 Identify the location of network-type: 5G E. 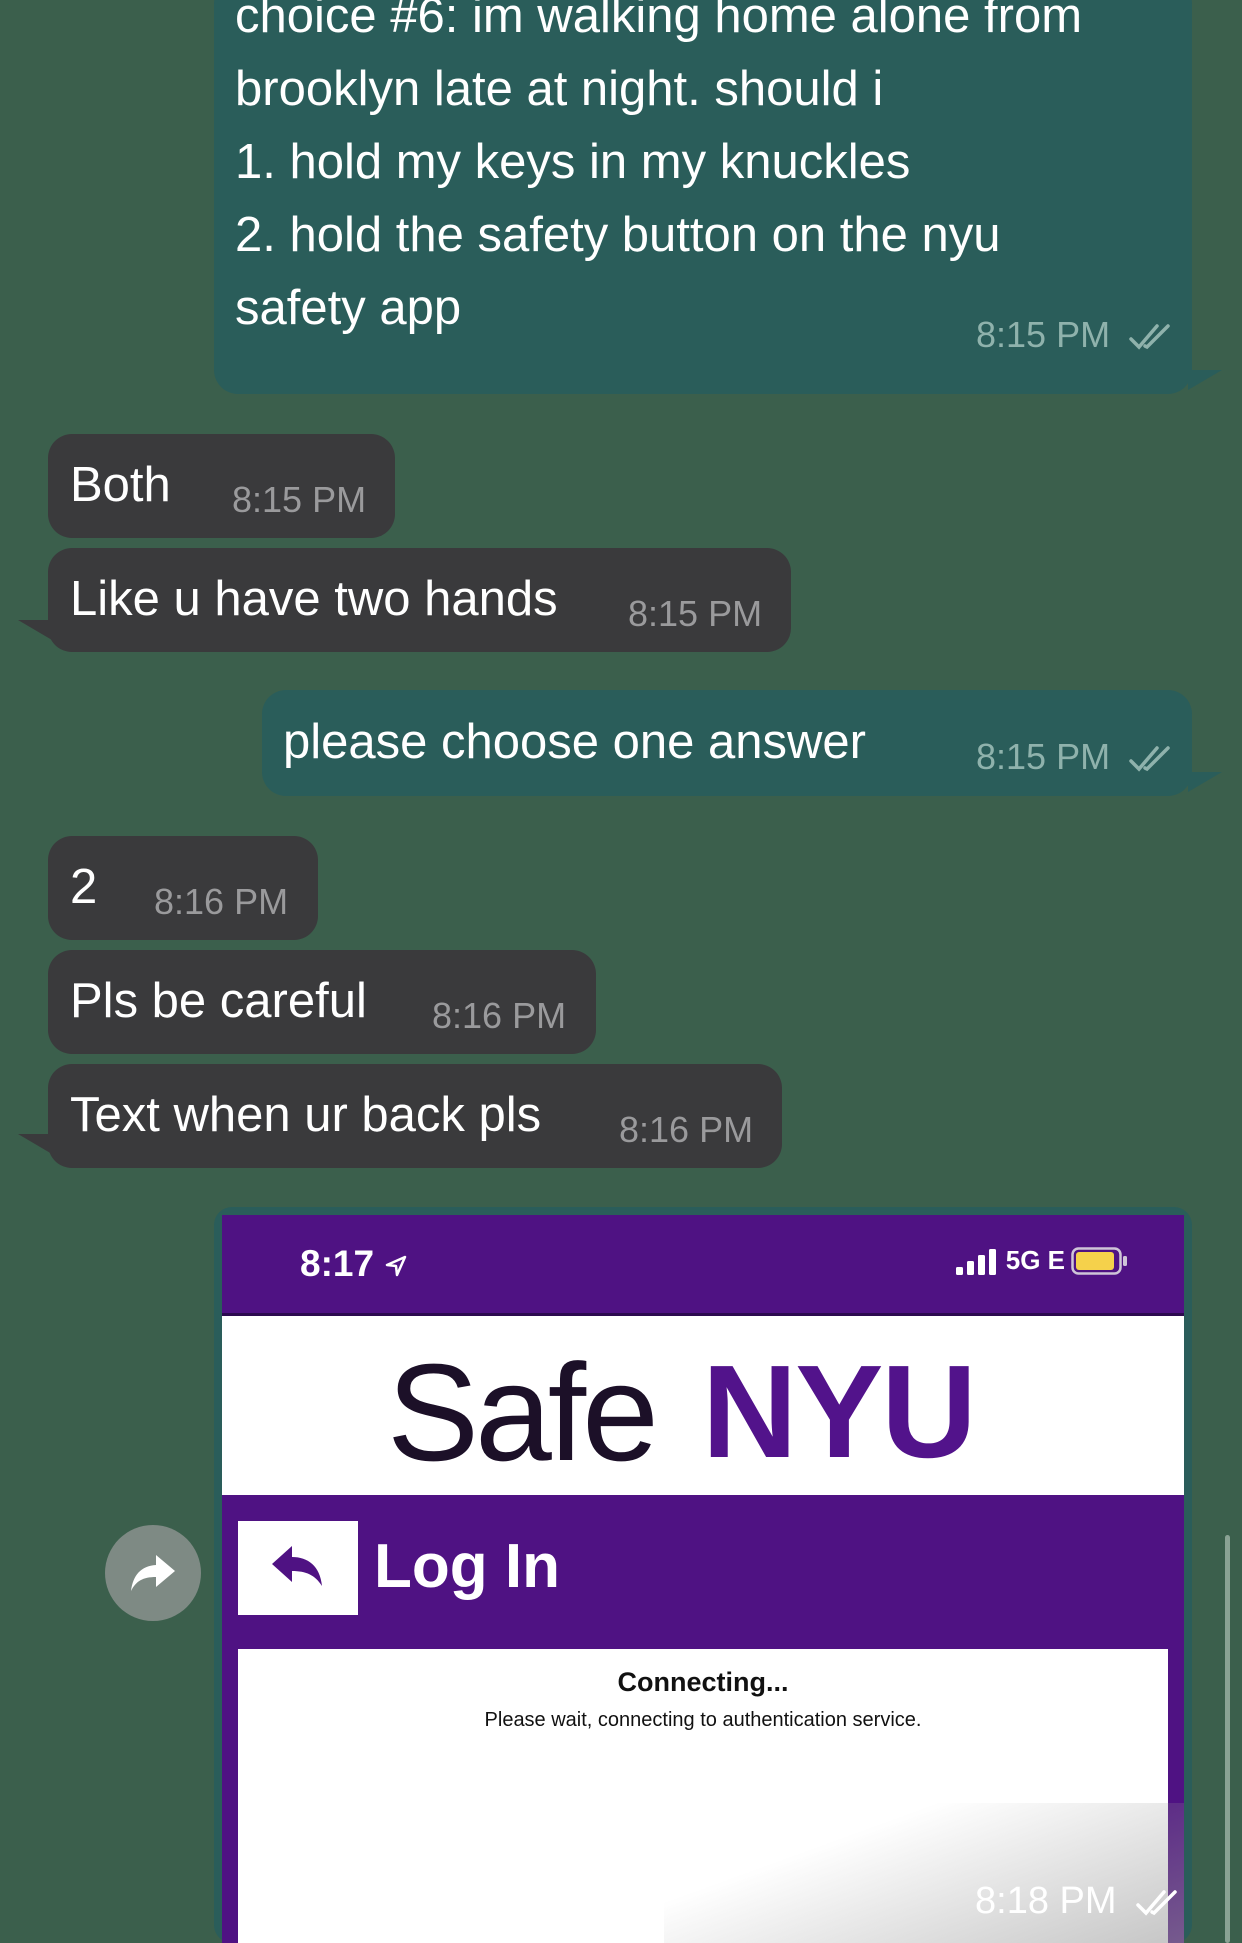
(1035, 1260).